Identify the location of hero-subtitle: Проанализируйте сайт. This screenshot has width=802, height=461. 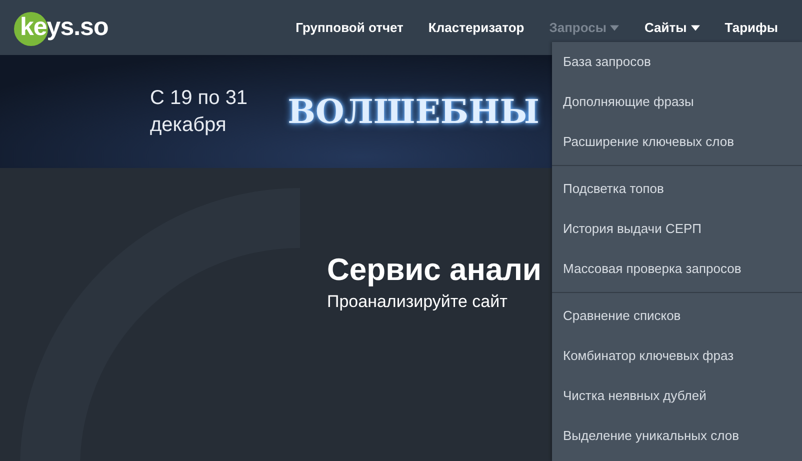
(417, 302).